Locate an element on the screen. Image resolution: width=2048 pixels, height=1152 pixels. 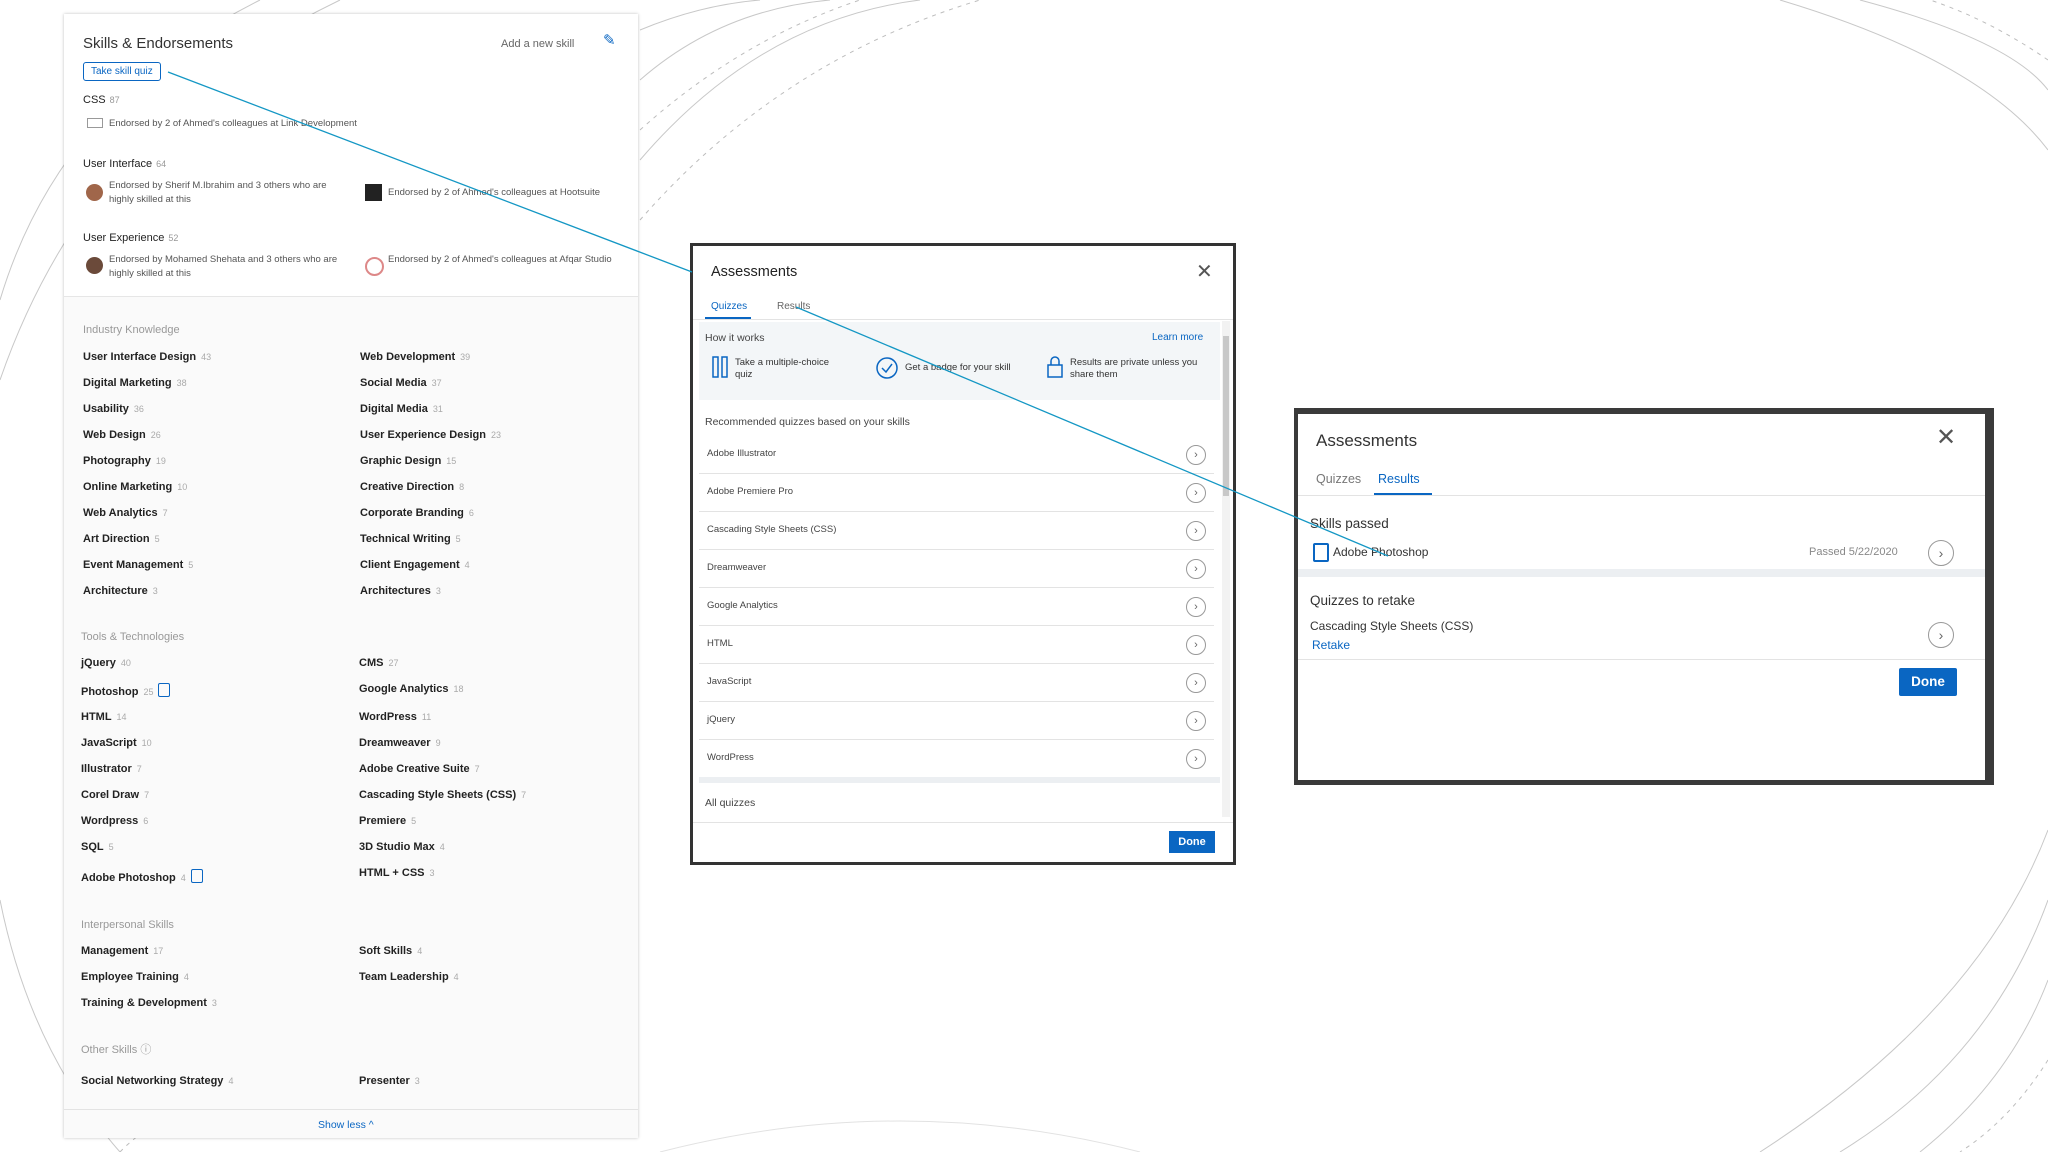
pencil-icon: ✎ is located at coordinates (609, 40).